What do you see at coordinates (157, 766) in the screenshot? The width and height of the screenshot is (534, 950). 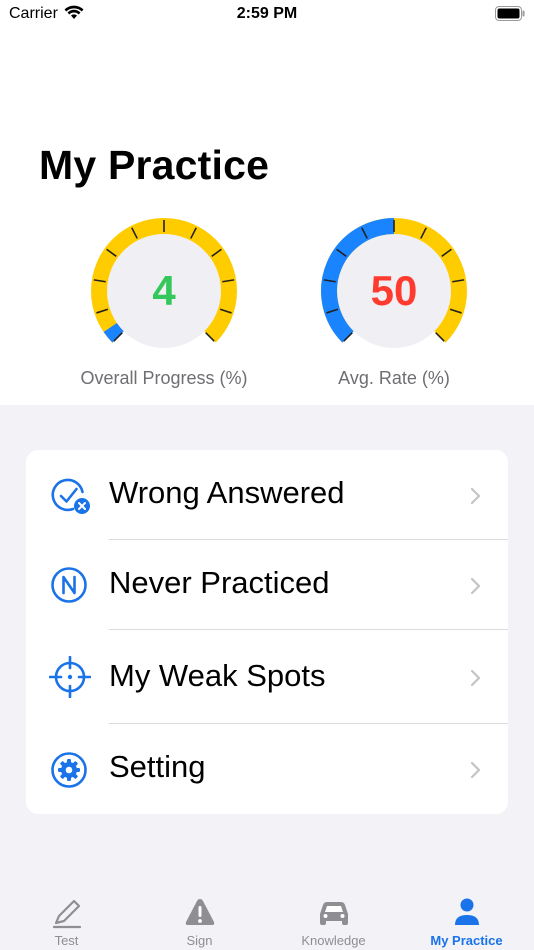 I see `menu-item-label: Setting` at bounding box center [157, 766].